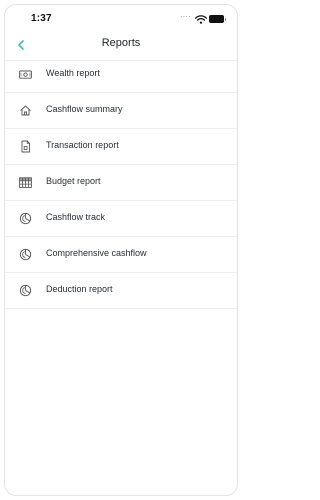 The image size is (320, 500). Describe the element at coordinates (73, 73) in the screenshot. I see `report-label: Wealth report` at that location.